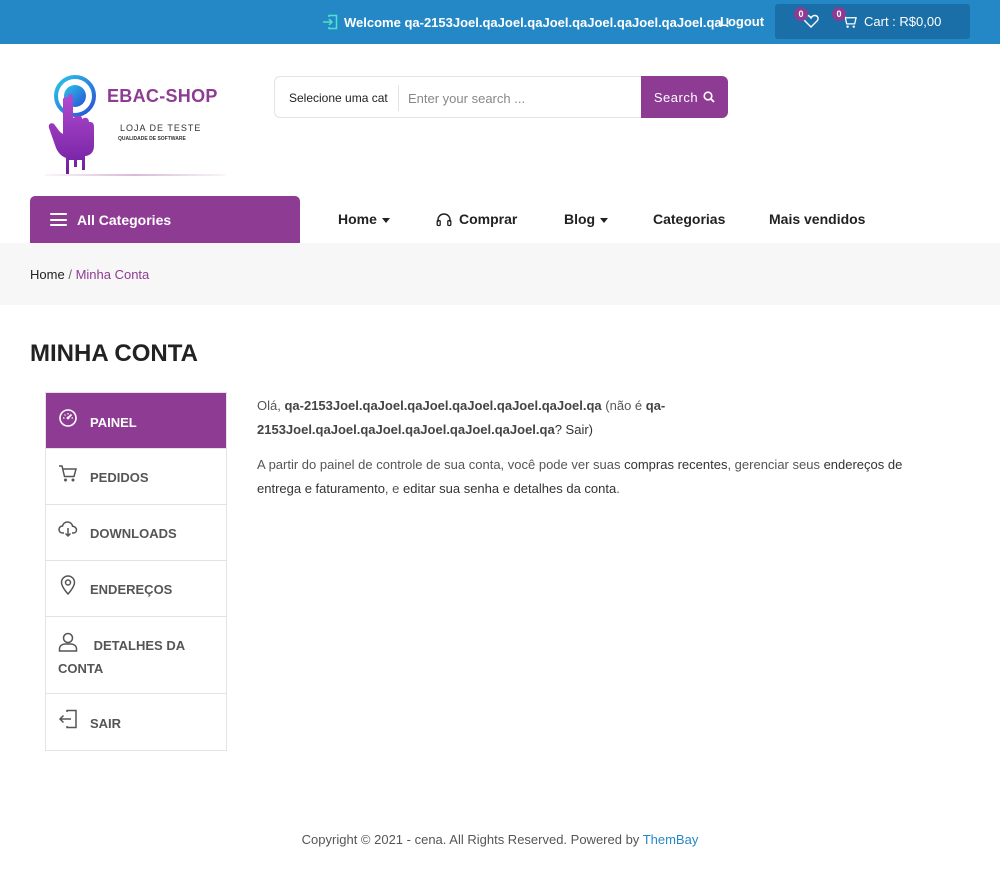 This screenshot has width=1000, height=887. Describe the element at coordinates (67, 719) in the screenshot. I see `logout-icon` at that location.